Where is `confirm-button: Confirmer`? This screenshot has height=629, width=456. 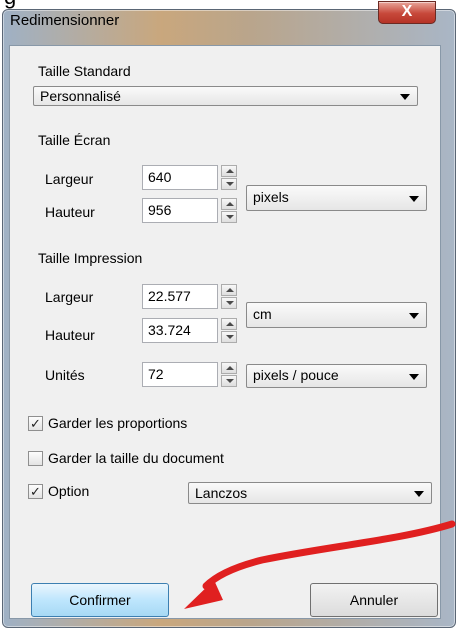 confirm-button: Confirmer is located at coordinates (100, 600).